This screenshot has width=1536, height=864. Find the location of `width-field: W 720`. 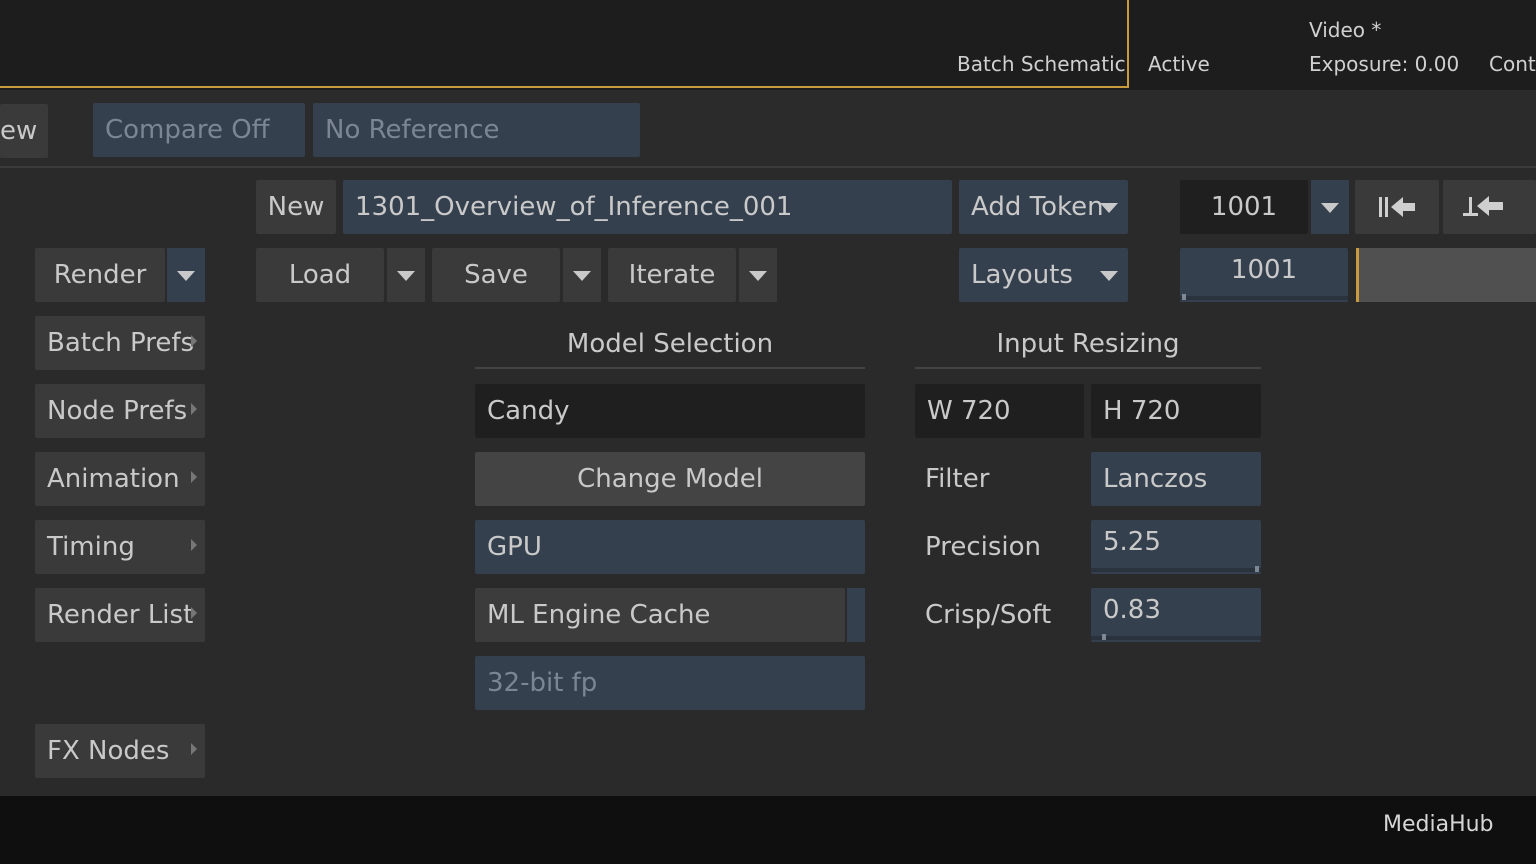

width-field: W 720 is located at coordinates (999, 411).